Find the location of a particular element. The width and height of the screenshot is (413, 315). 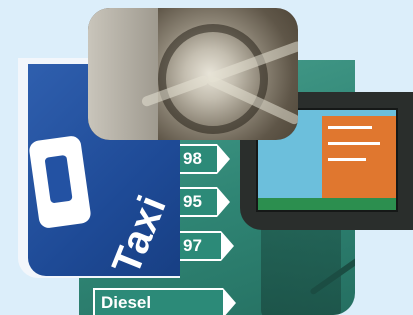

fuel-row-label: 97 is located at coordinates (192, 245).